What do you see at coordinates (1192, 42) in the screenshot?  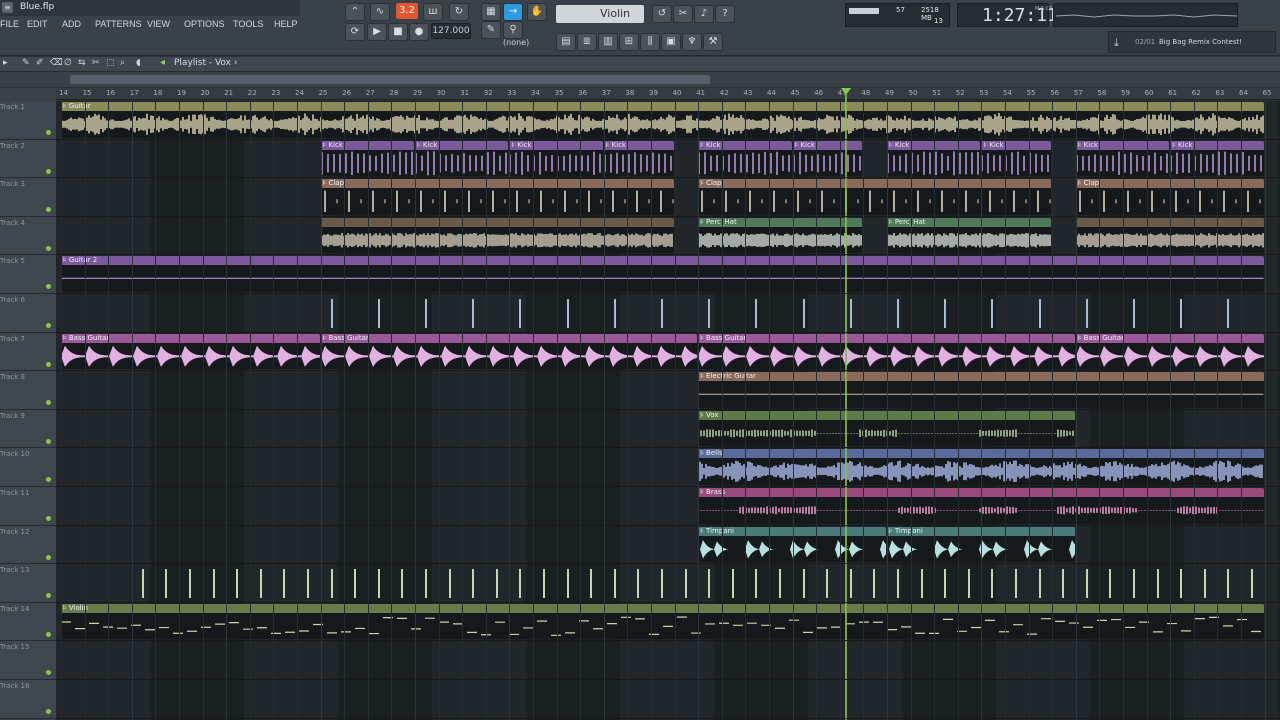 I see `news-panel: ⤓ 02/01 Big Bag Remix Contest!` at bounding box center [1192, 42].